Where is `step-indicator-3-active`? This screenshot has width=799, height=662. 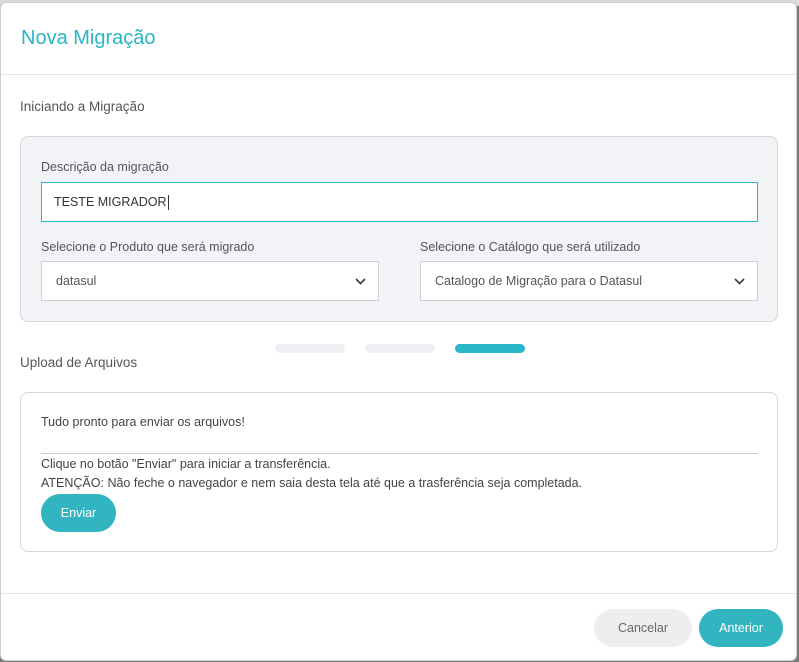
step-indicator-3-active is located at coordinates (490, 348).